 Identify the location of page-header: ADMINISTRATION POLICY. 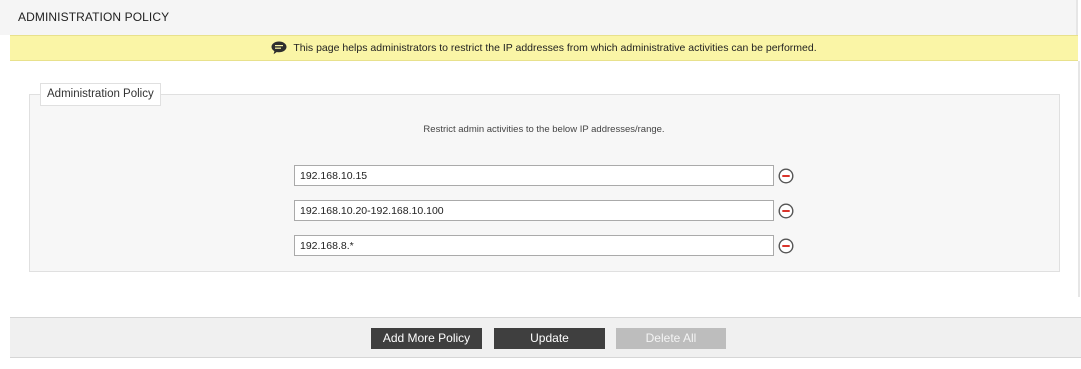
(539, 17).